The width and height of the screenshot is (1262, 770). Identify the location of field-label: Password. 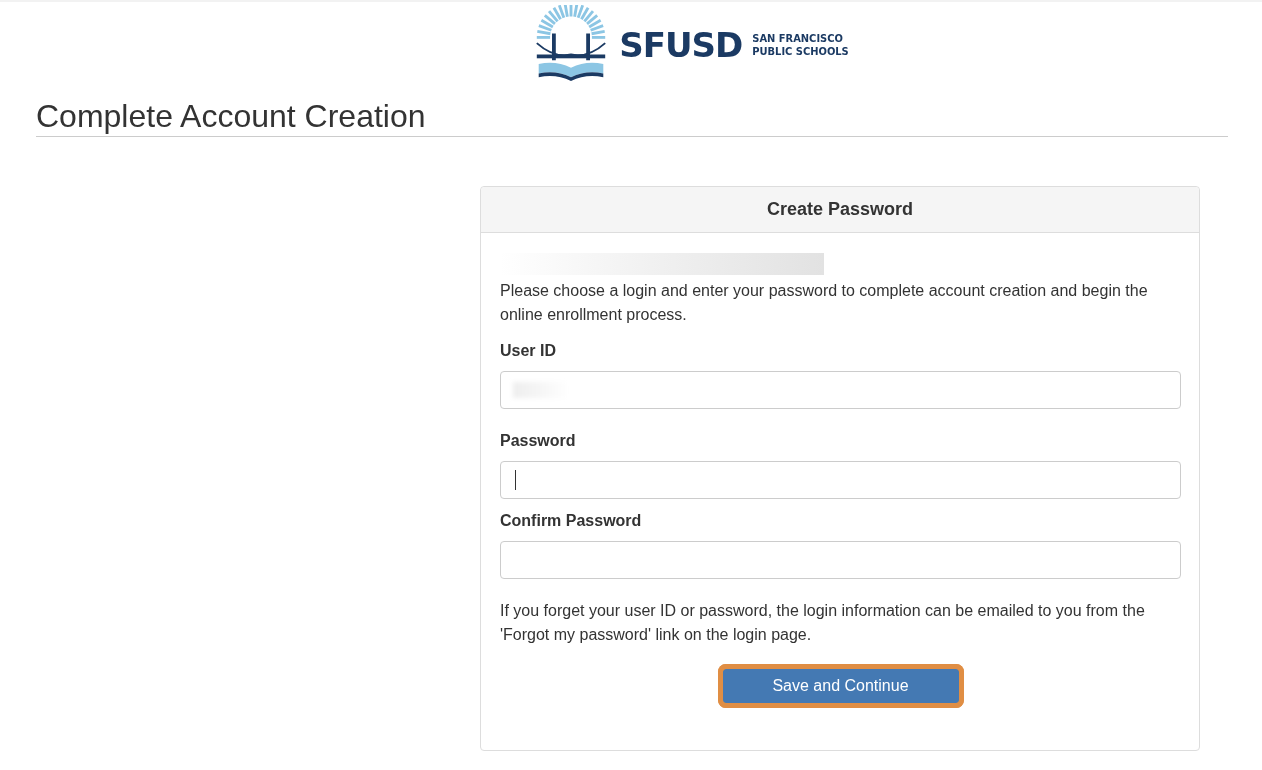
(538, 441).